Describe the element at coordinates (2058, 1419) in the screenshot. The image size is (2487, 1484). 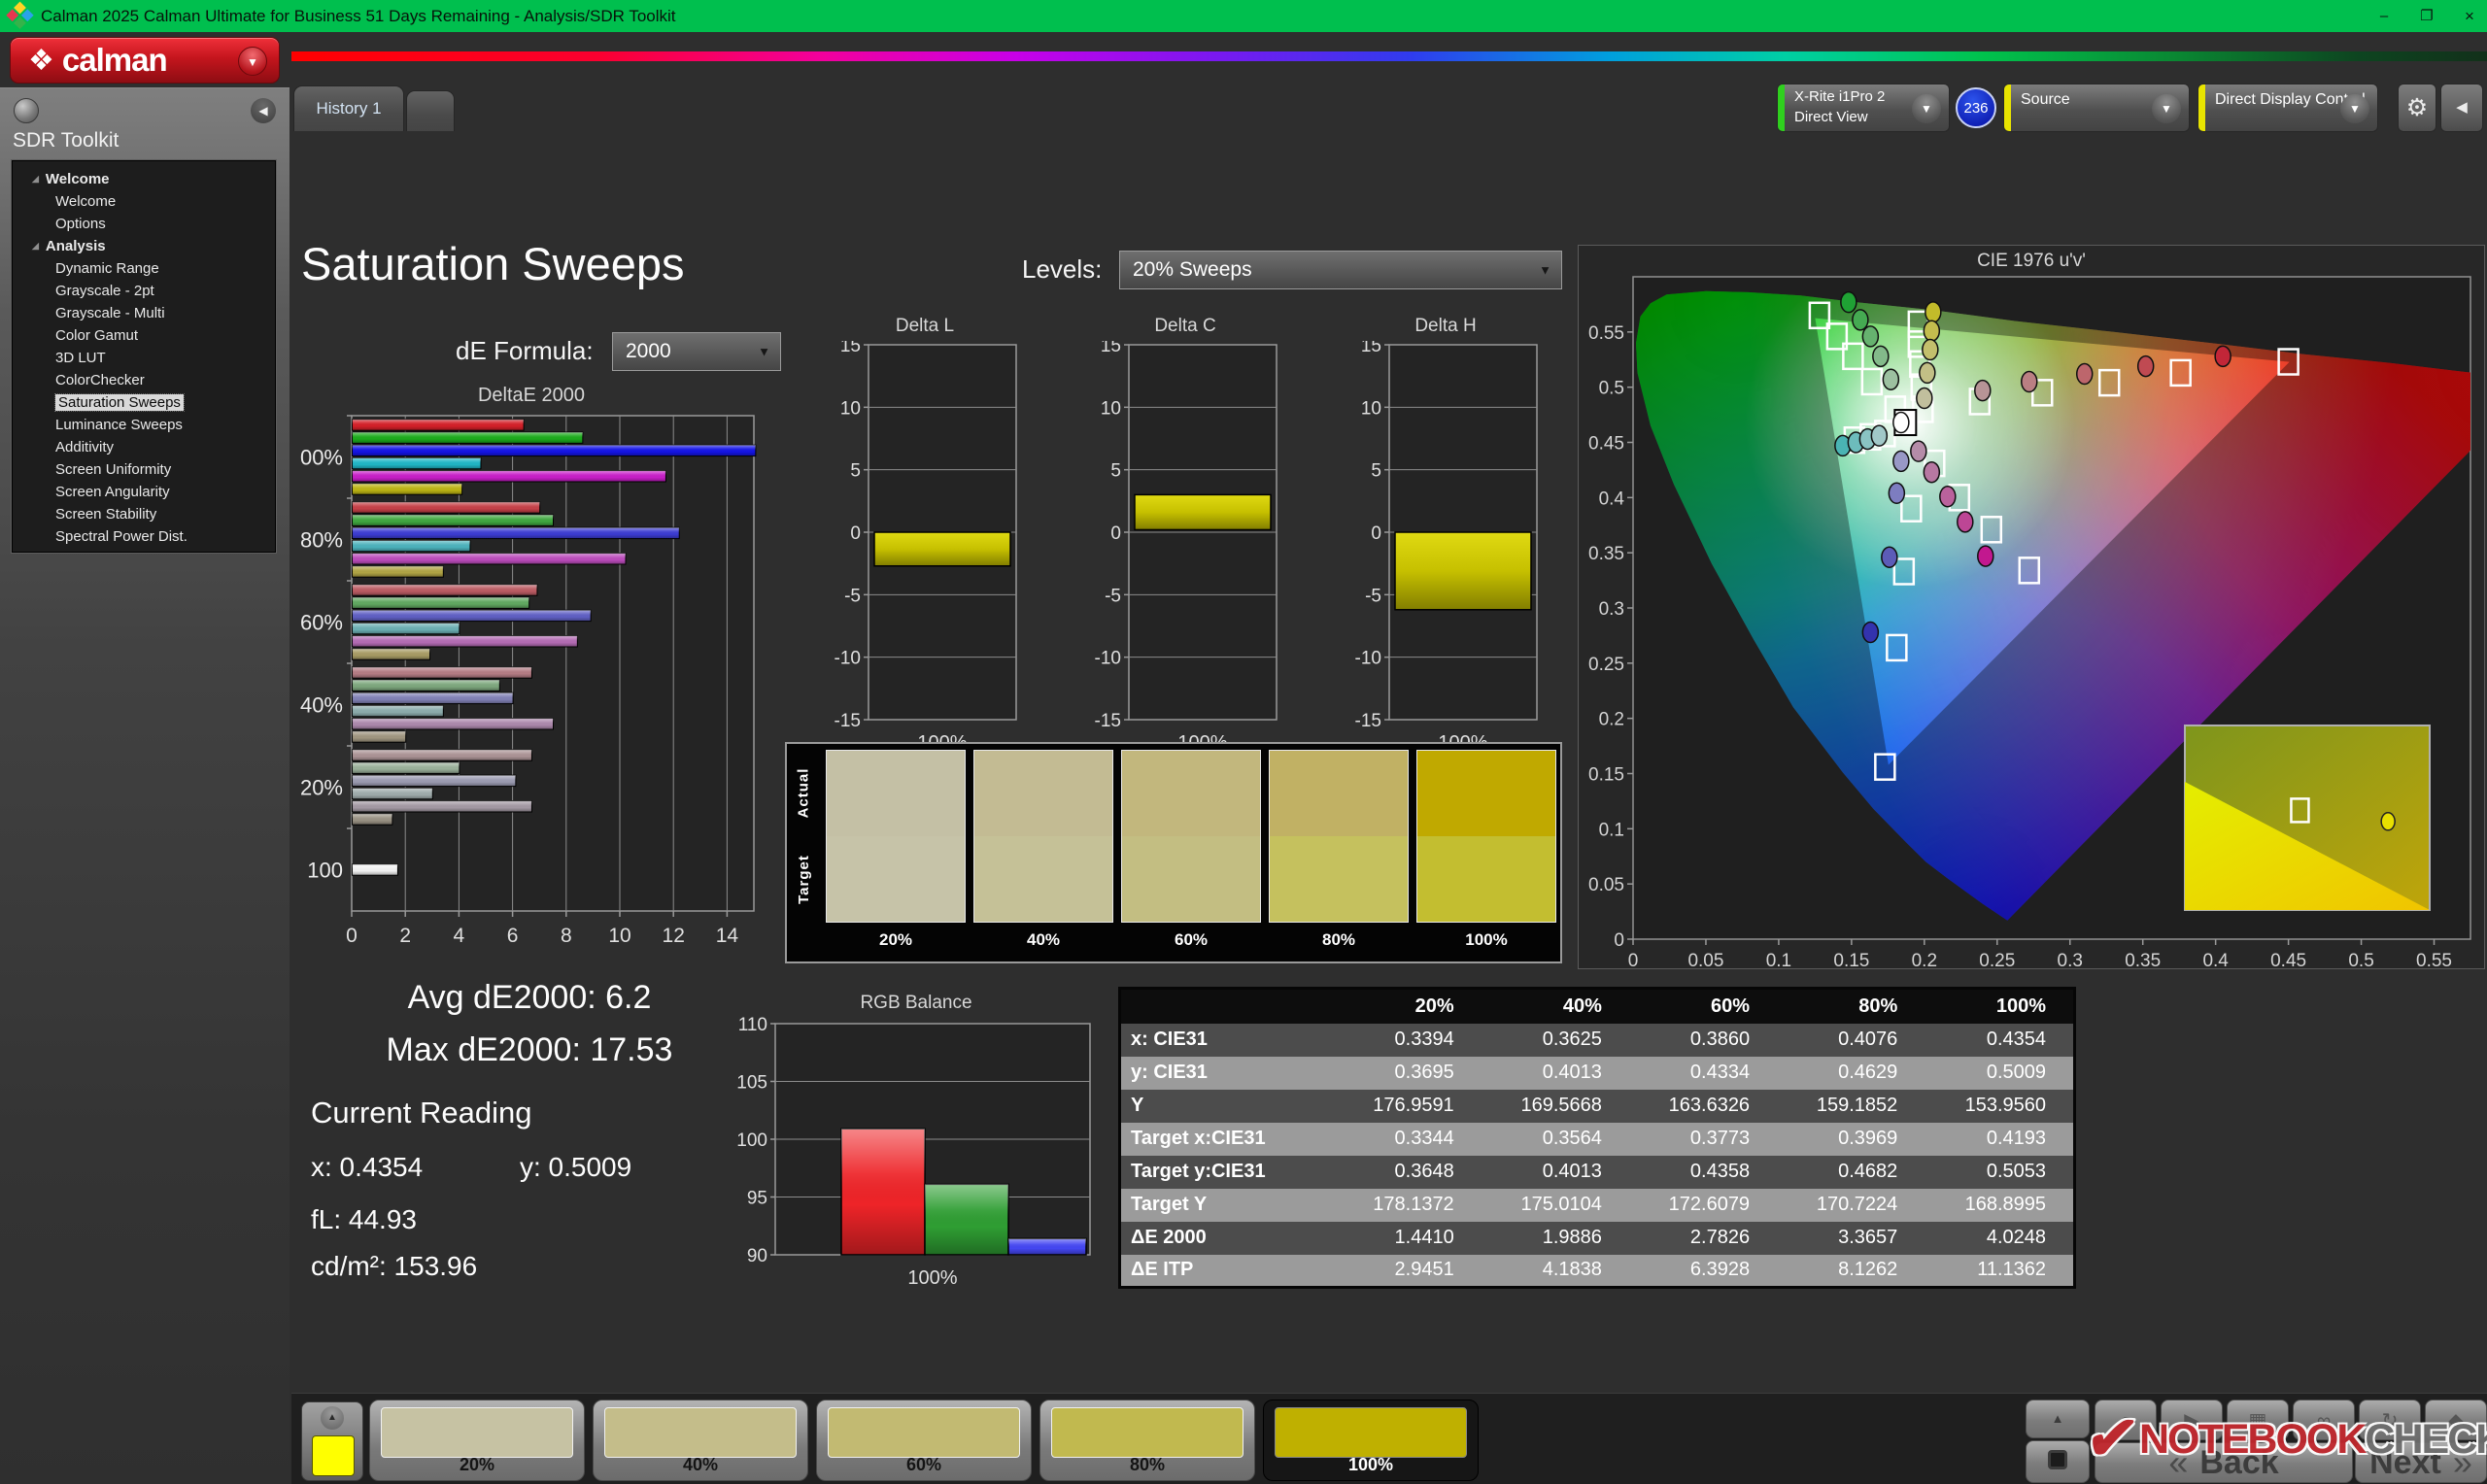
I see `slot-up-button: ▲` at that location.